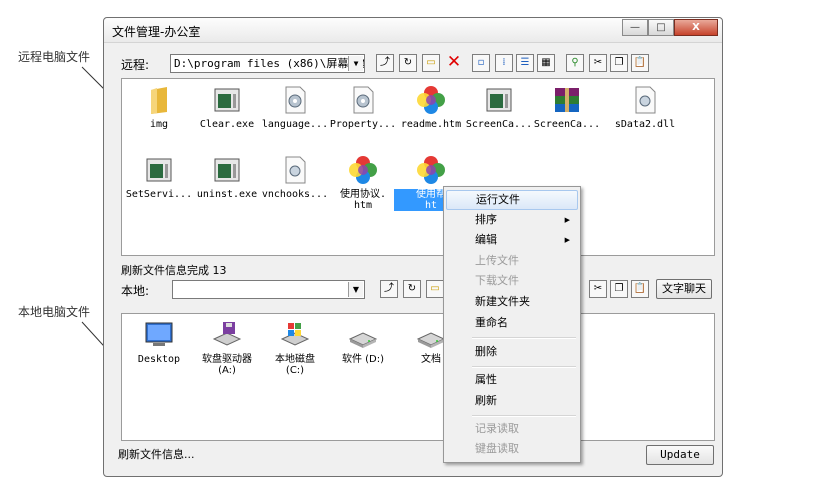 Image resolution: width=814 pixels, height=493 pixels. What do you see at coordinates (454, 63) in the screenshot?
I see `delete-button: ✕` at bounding box center [454, 63].